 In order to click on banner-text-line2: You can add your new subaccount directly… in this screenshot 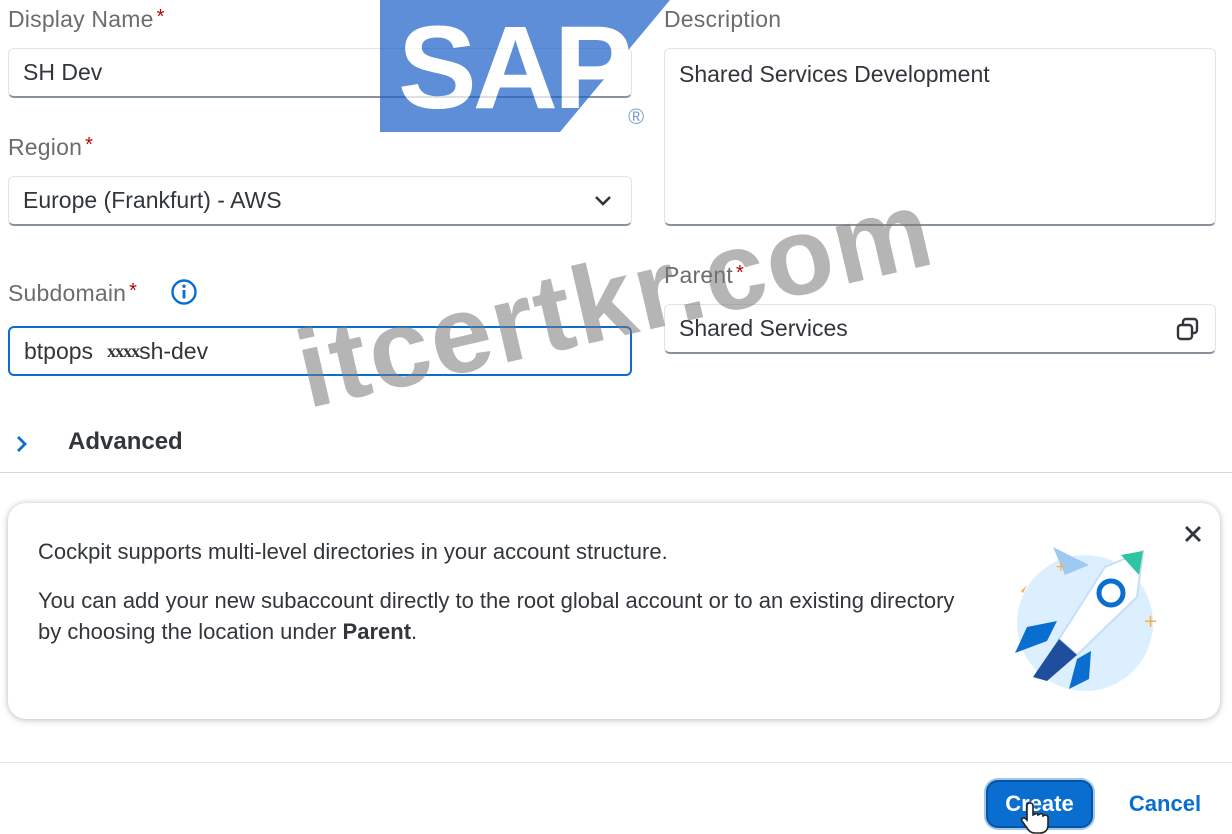, I will do `click(496, 616)`.